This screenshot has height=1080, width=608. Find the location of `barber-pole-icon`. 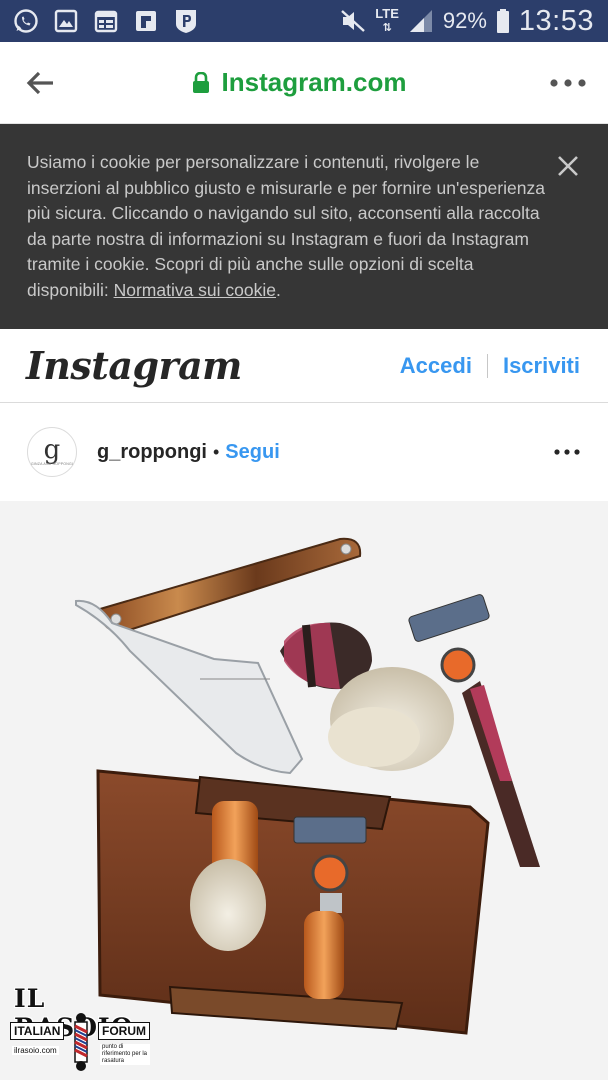

barber-pole-icon is located at coordinates (81, 1042).